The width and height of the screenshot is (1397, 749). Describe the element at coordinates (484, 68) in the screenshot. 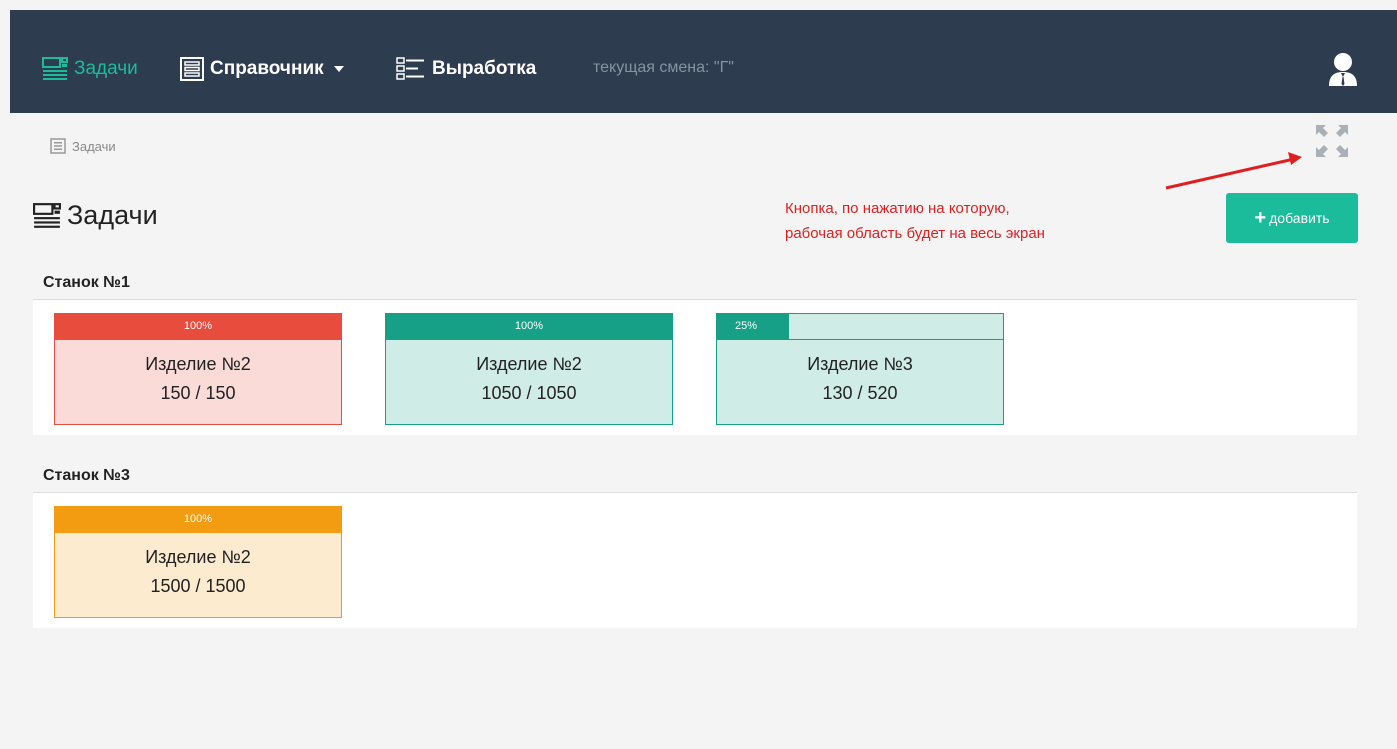

I see `nav-output-label: Выработка` at that location.